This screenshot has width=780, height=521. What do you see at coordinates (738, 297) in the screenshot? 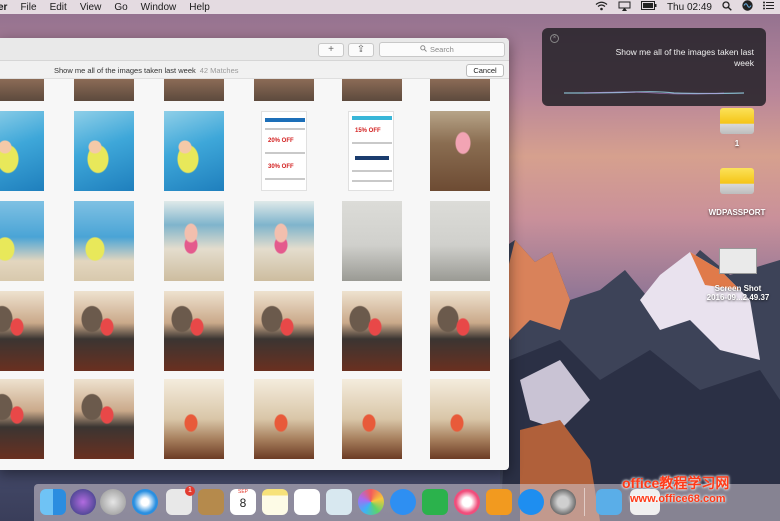
I see `file-label-line2: 2016-09...2.49.37` at bounding box center [738, 297].